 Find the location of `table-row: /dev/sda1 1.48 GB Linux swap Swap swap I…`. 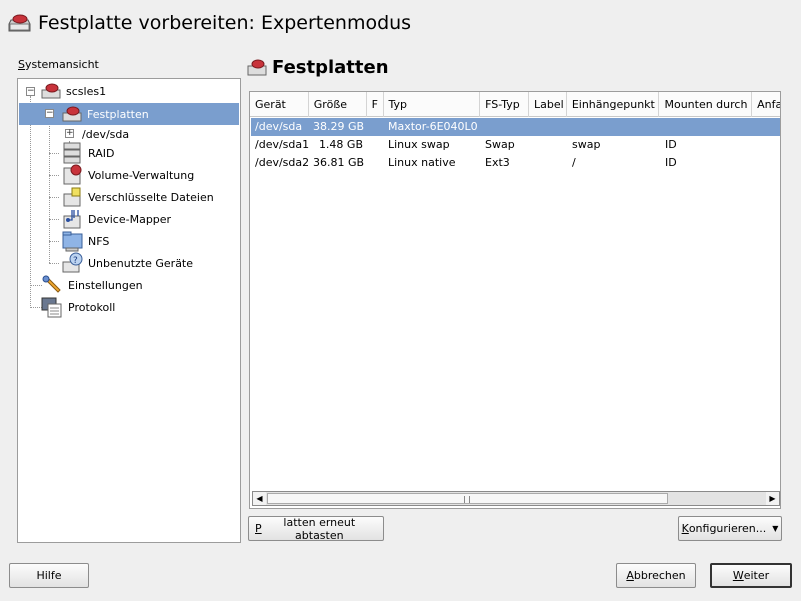

table-row: /dev/sda1 1.48 GB Linux swap Swap swap I… is located at coordinates (515, 145).